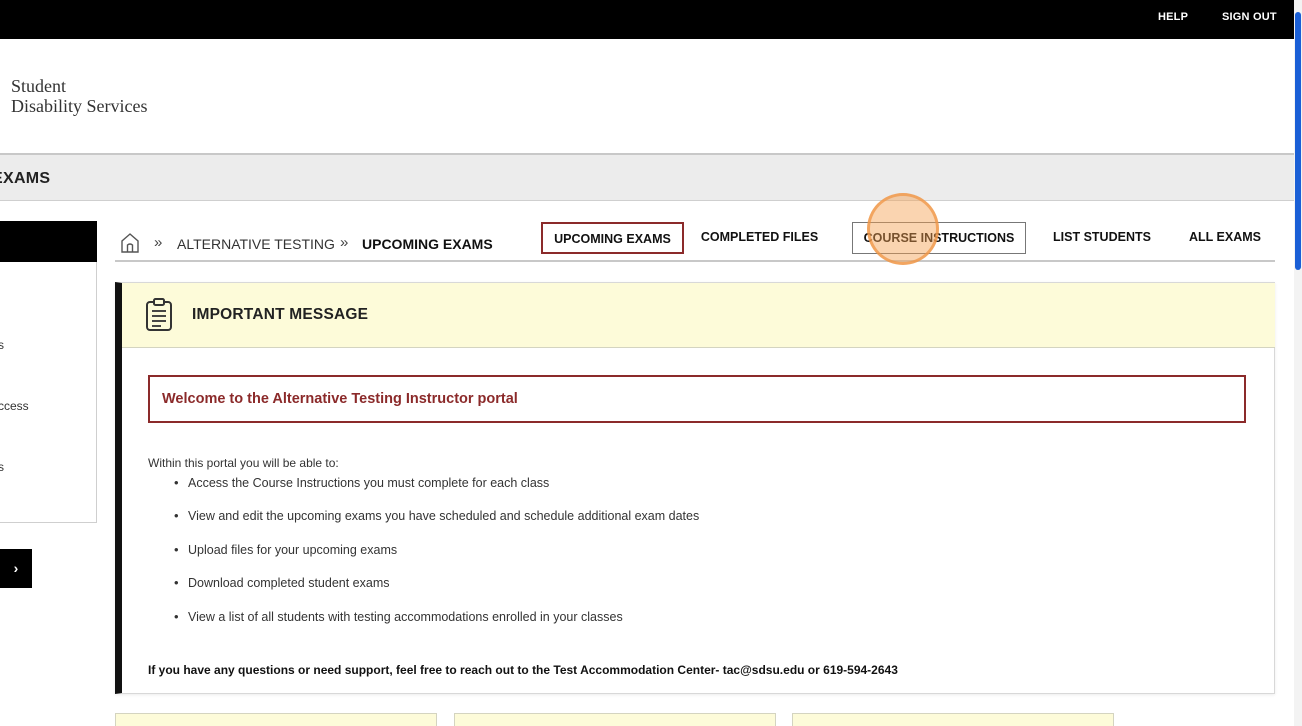 This screenshot has height=726, width=1302. Describe the element at coordinates (79, 106) in the screenshot. I see `logo-line-2: Disability Services` at that location.